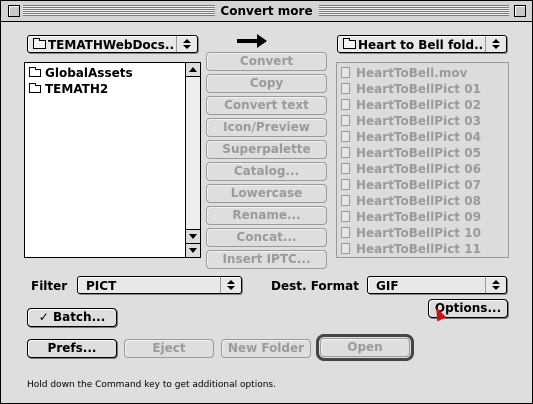 This screenshot has width=533, height=404. What do you see at coordinates (77, 89) in the screenshot?
I see `list-item-label: TEMATH2` at bounding box center [77, 89].